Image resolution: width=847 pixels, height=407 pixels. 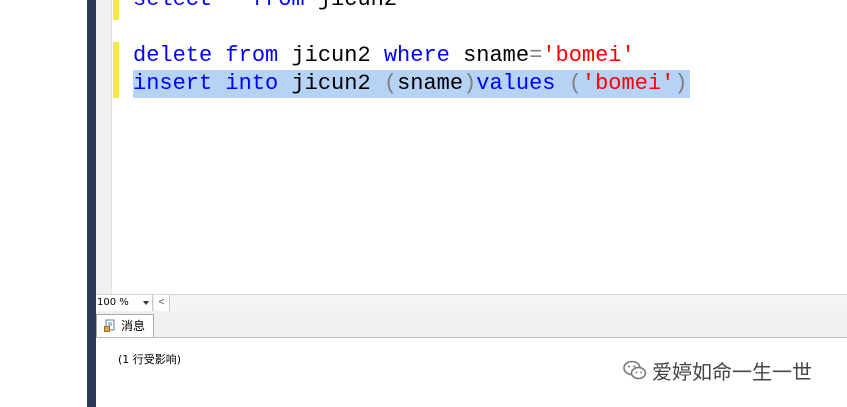 What do you see at coordinates (732, 371) in the screenshot?
I see `watermark-text: 爱婷如命一生一世` at bounding box center [732, 371].